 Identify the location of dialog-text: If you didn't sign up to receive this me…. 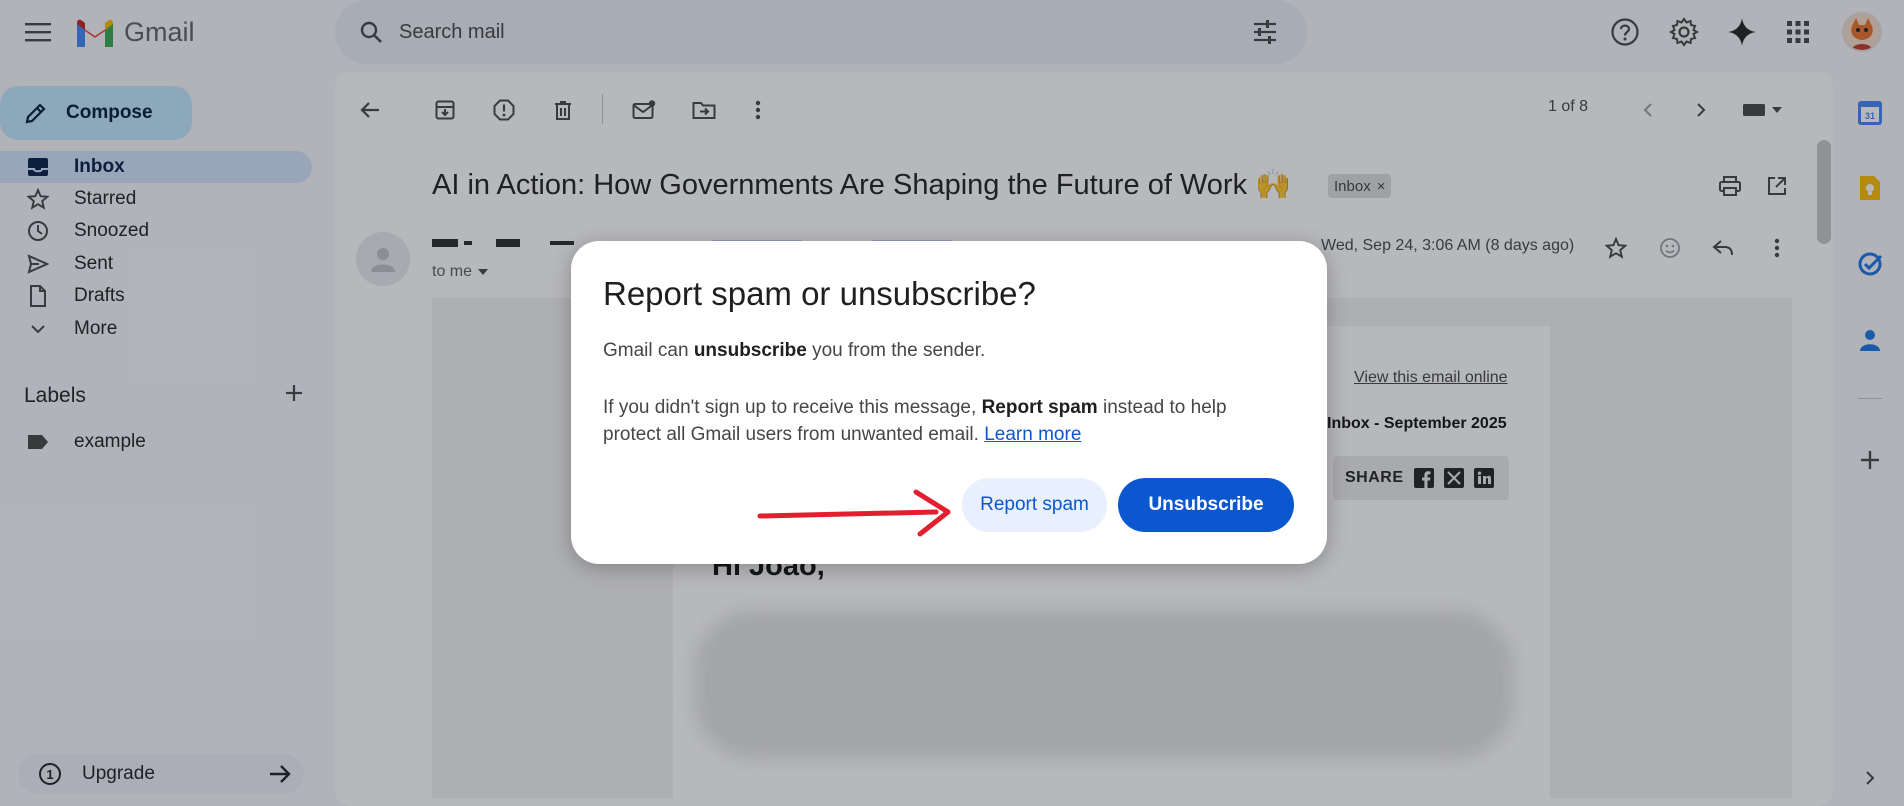
(792, 407).